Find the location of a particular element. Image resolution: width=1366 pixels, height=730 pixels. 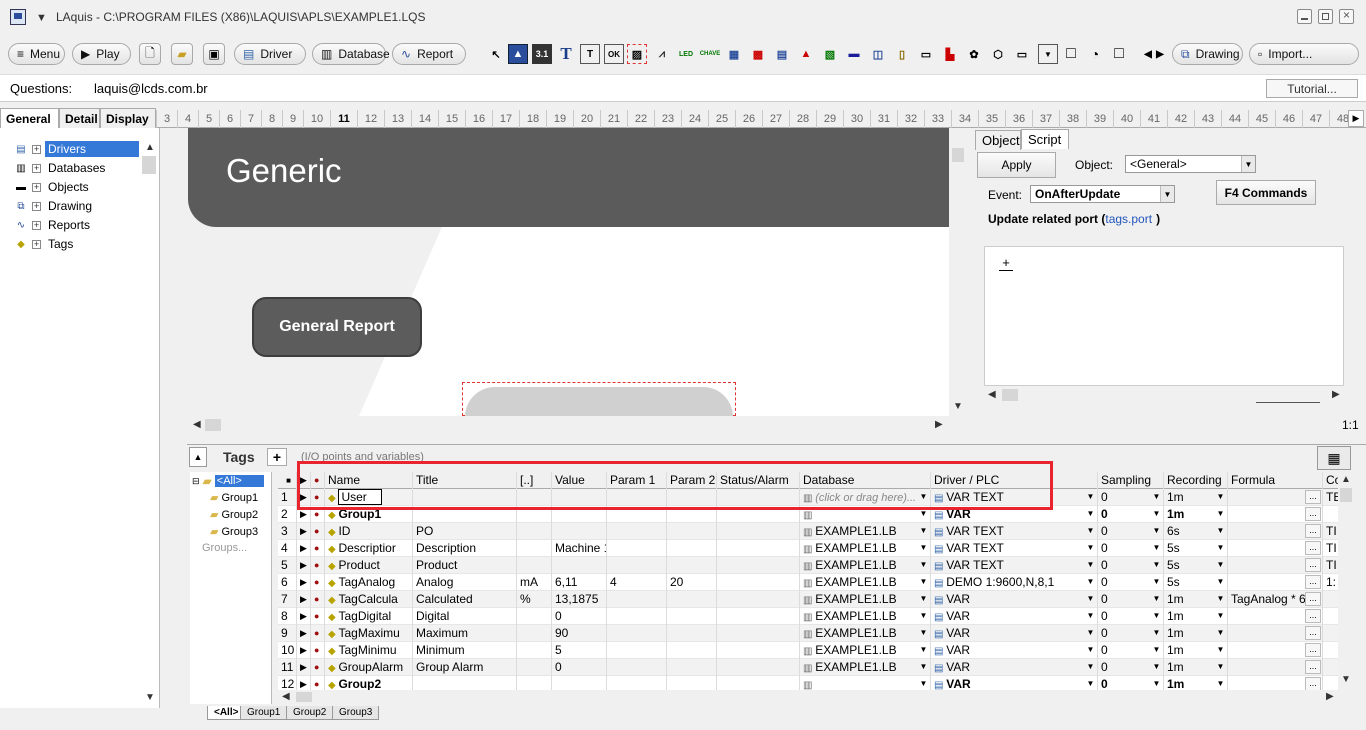

tree-item-tags: ◆ + Tags is located at coordinates (45, 244).